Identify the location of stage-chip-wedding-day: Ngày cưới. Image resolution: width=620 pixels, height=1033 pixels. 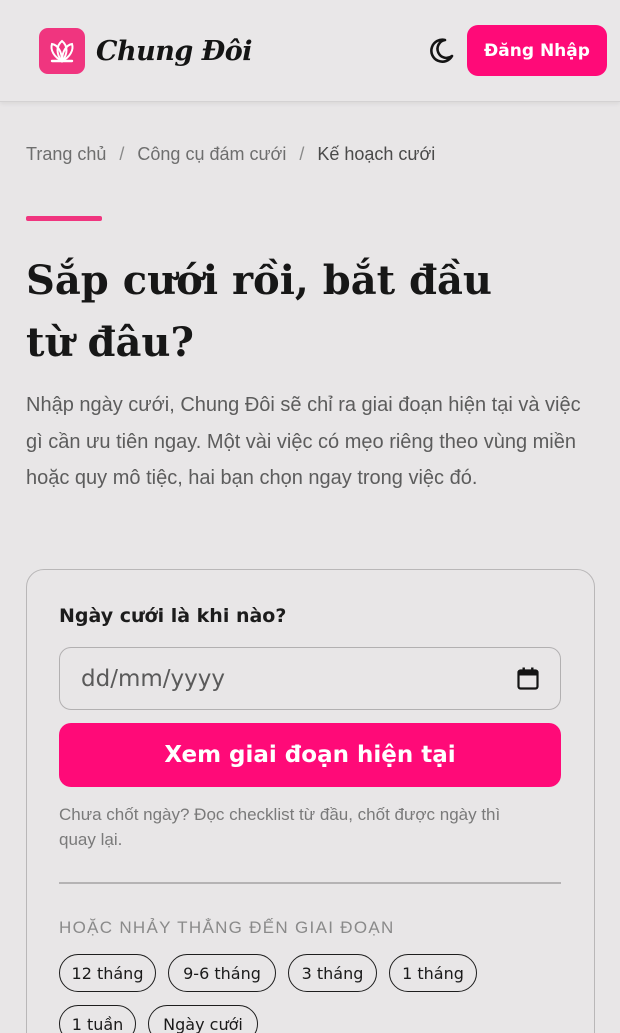
(203, 1019).